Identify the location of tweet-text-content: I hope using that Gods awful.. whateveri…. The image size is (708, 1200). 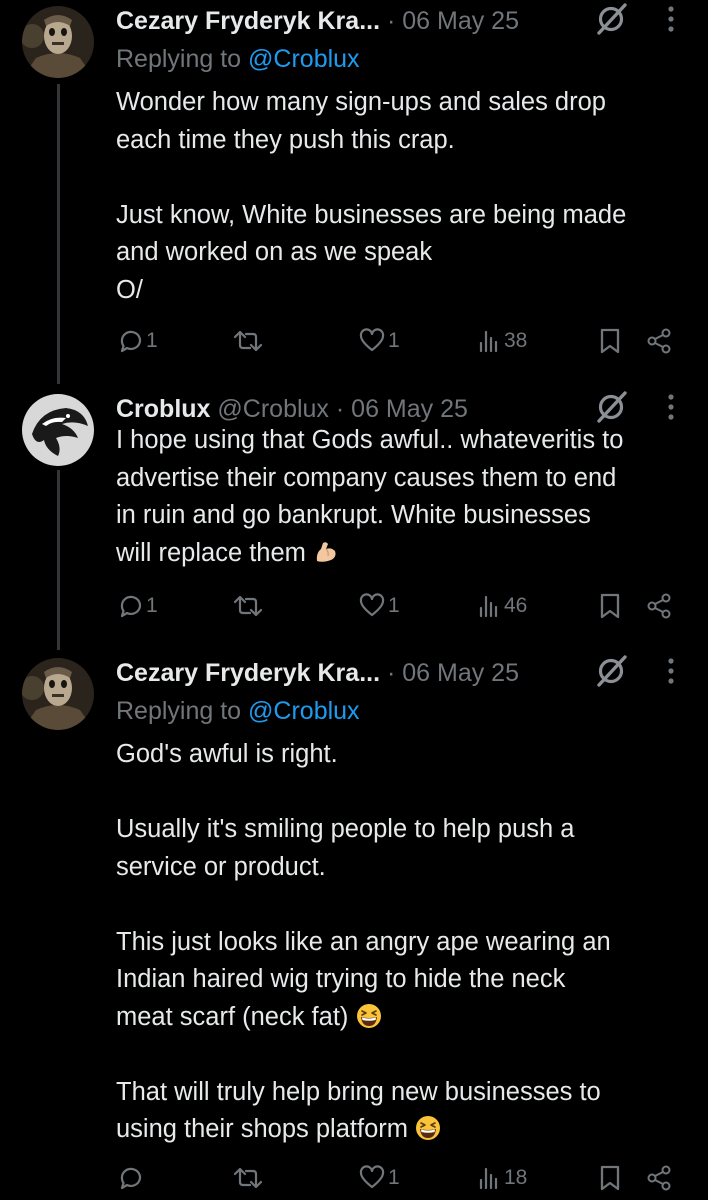
(370, 496).